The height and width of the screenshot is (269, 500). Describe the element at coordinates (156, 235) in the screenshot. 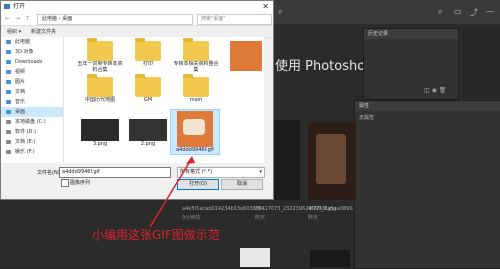

I see `annotation-text: 小编用这张GIF图做示范` at that location.